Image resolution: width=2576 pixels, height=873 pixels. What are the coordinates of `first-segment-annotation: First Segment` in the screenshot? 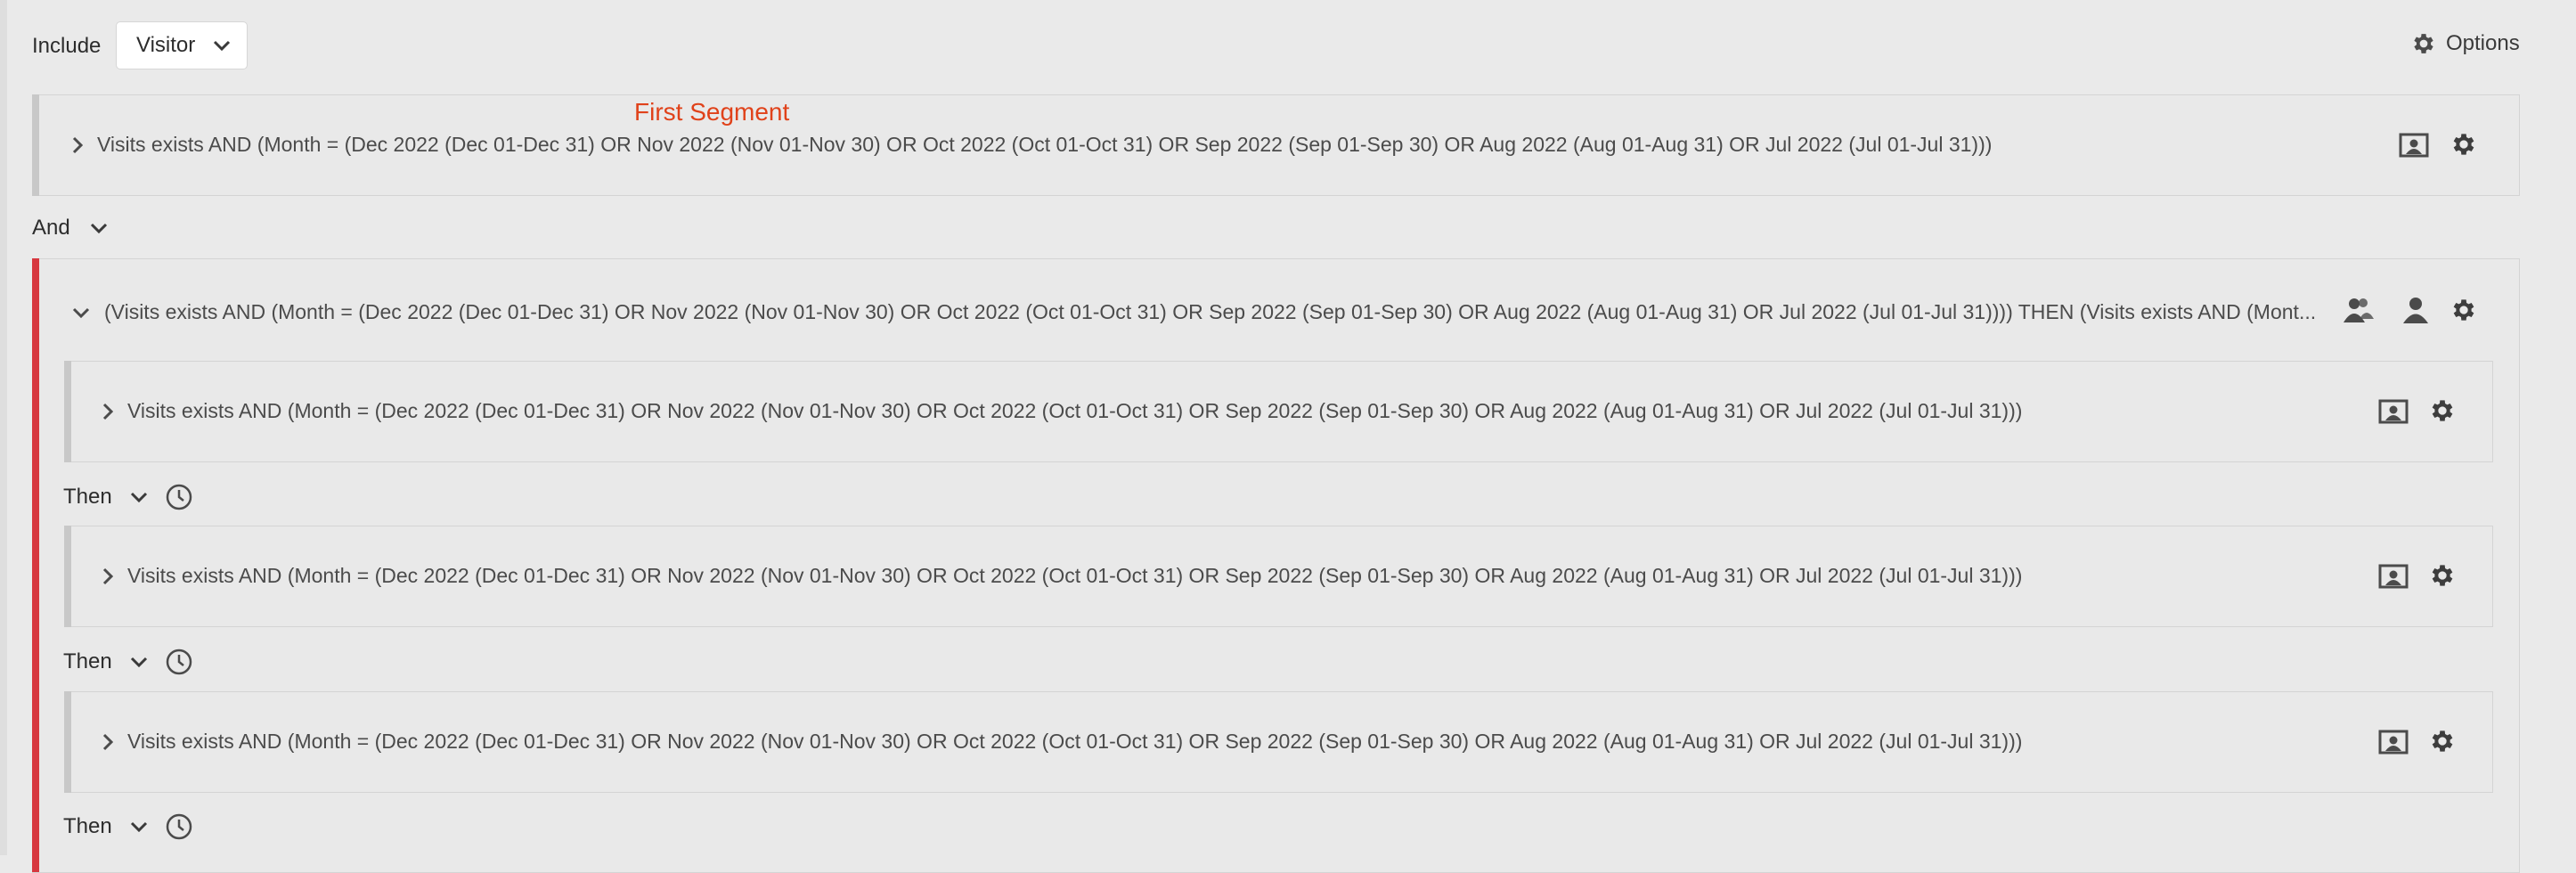 It's located at (712, 112).